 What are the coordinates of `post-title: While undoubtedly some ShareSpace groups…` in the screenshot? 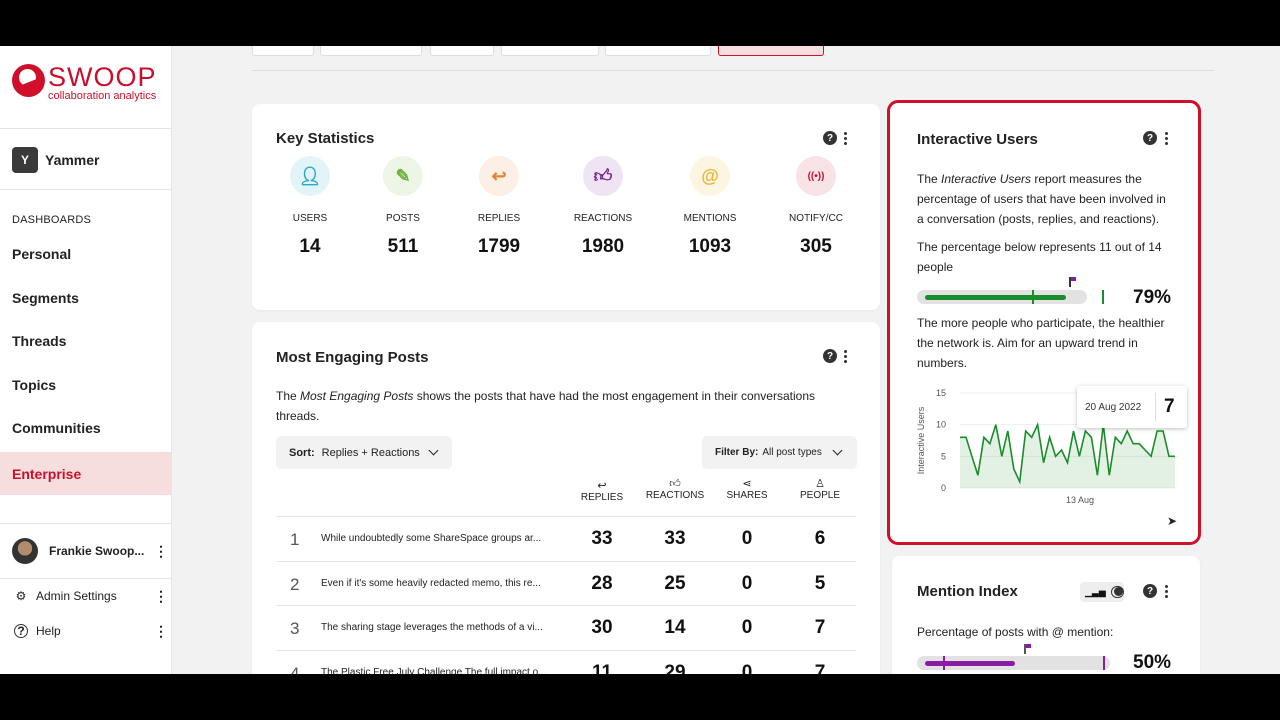 It's located at (436, 538).